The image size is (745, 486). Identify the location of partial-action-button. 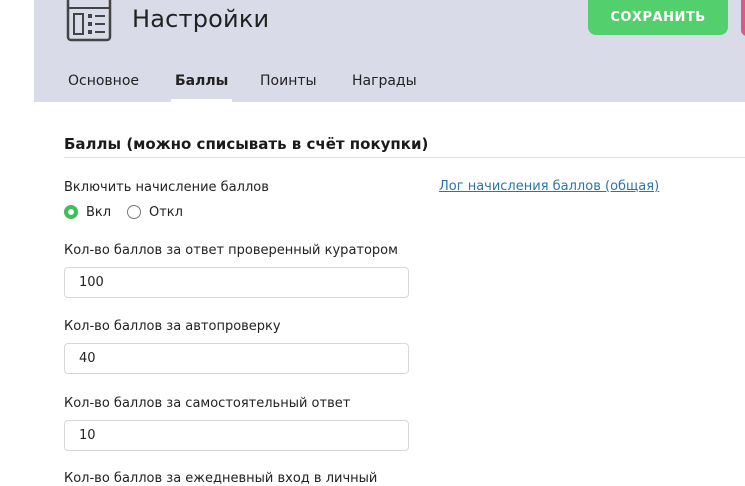
(743, 18).